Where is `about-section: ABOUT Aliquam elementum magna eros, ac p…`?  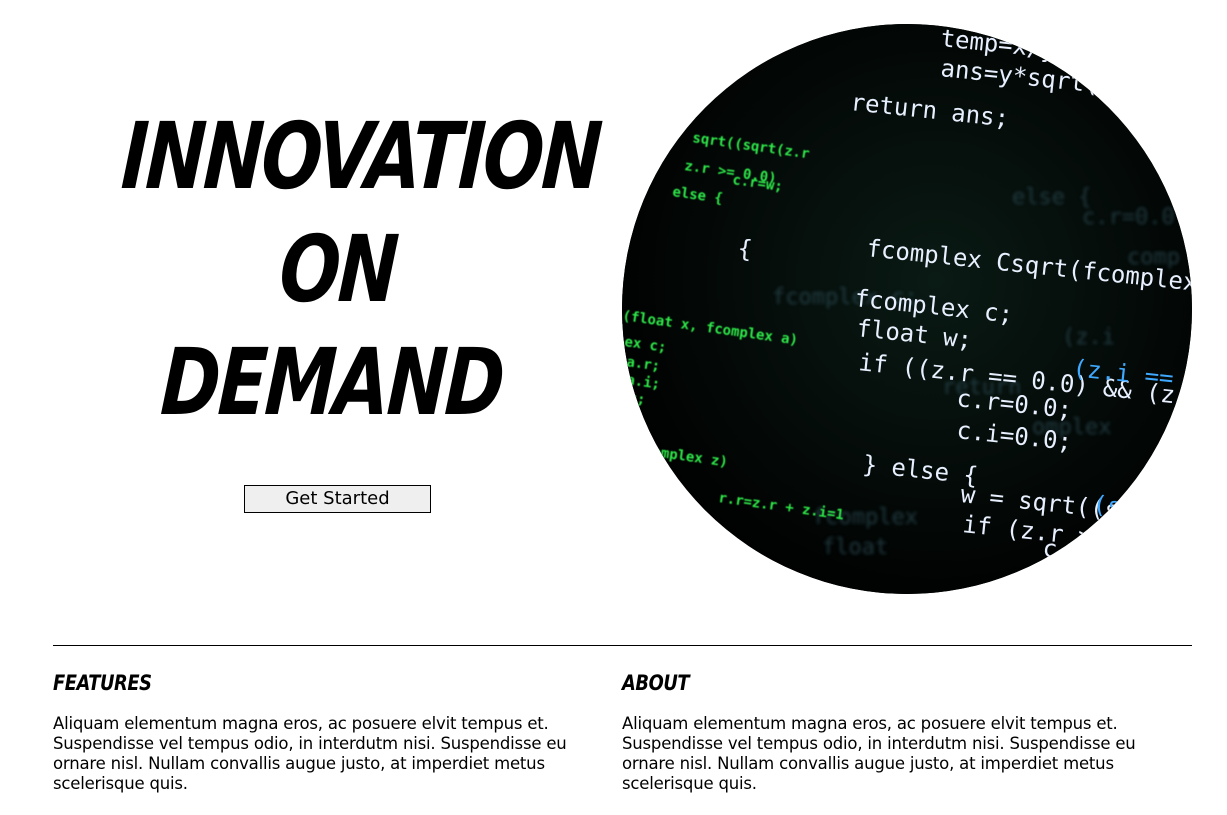
about-section: ABOUT Aliquam elementum magna eros, ac p… is located at coordinates (894, 731).